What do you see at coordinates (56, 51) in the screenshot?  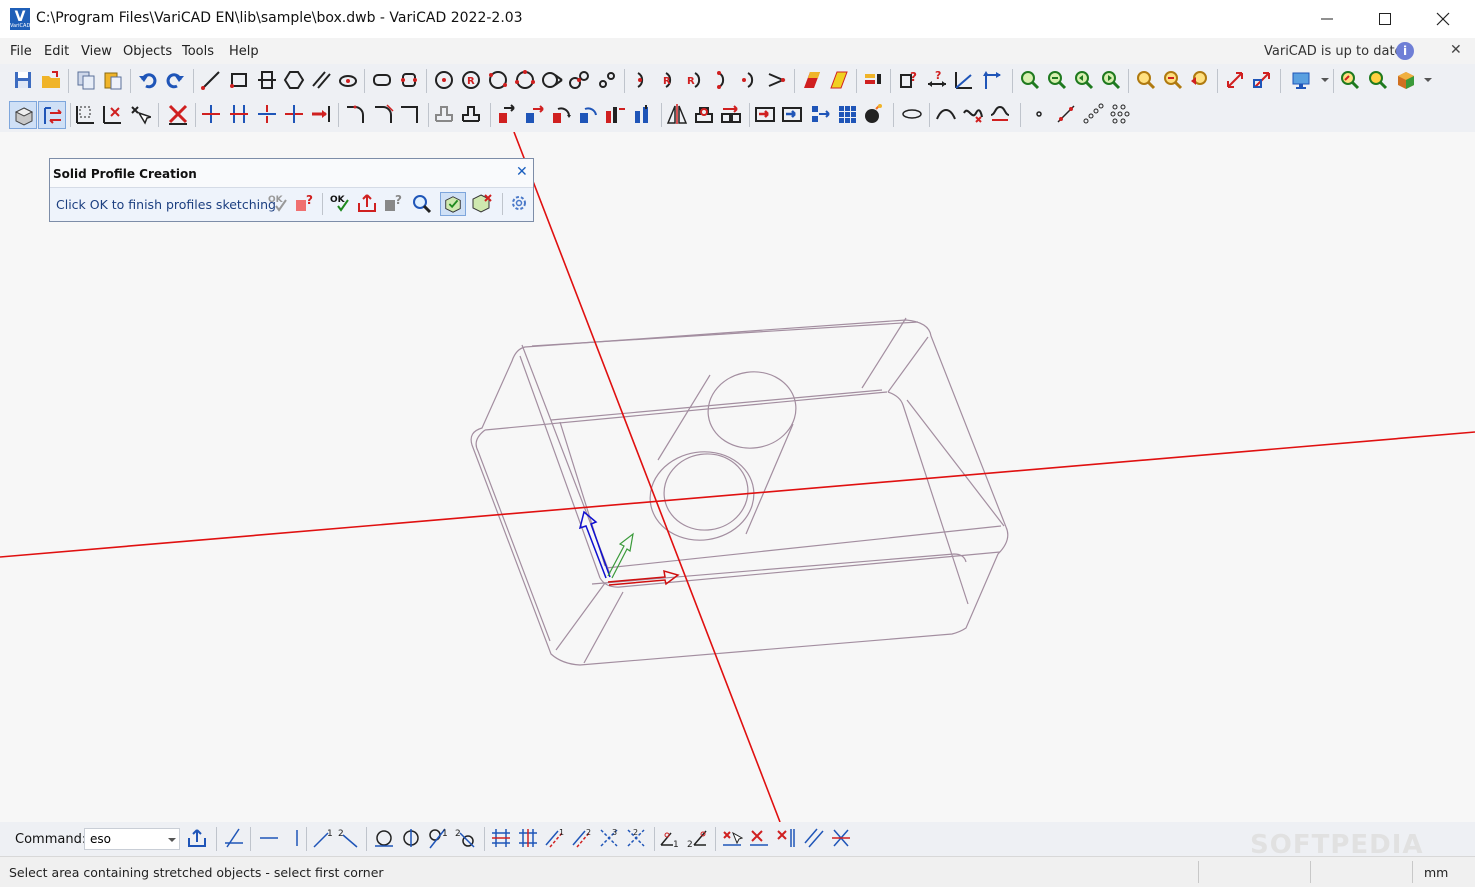 I see `menu-edit: Edit` at bounding box center [56, 51].